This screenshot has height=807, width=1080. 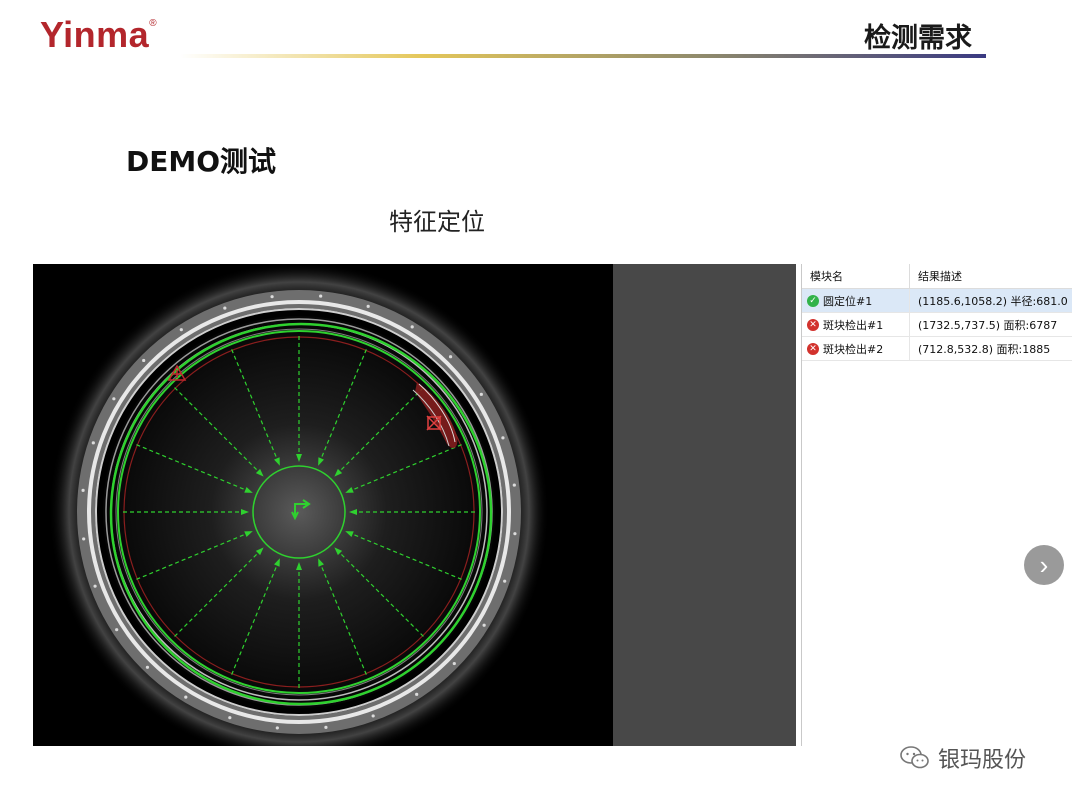 I want to click on row-description: (712.8,532.8) 面积:1885, so click(x=984, y=349).